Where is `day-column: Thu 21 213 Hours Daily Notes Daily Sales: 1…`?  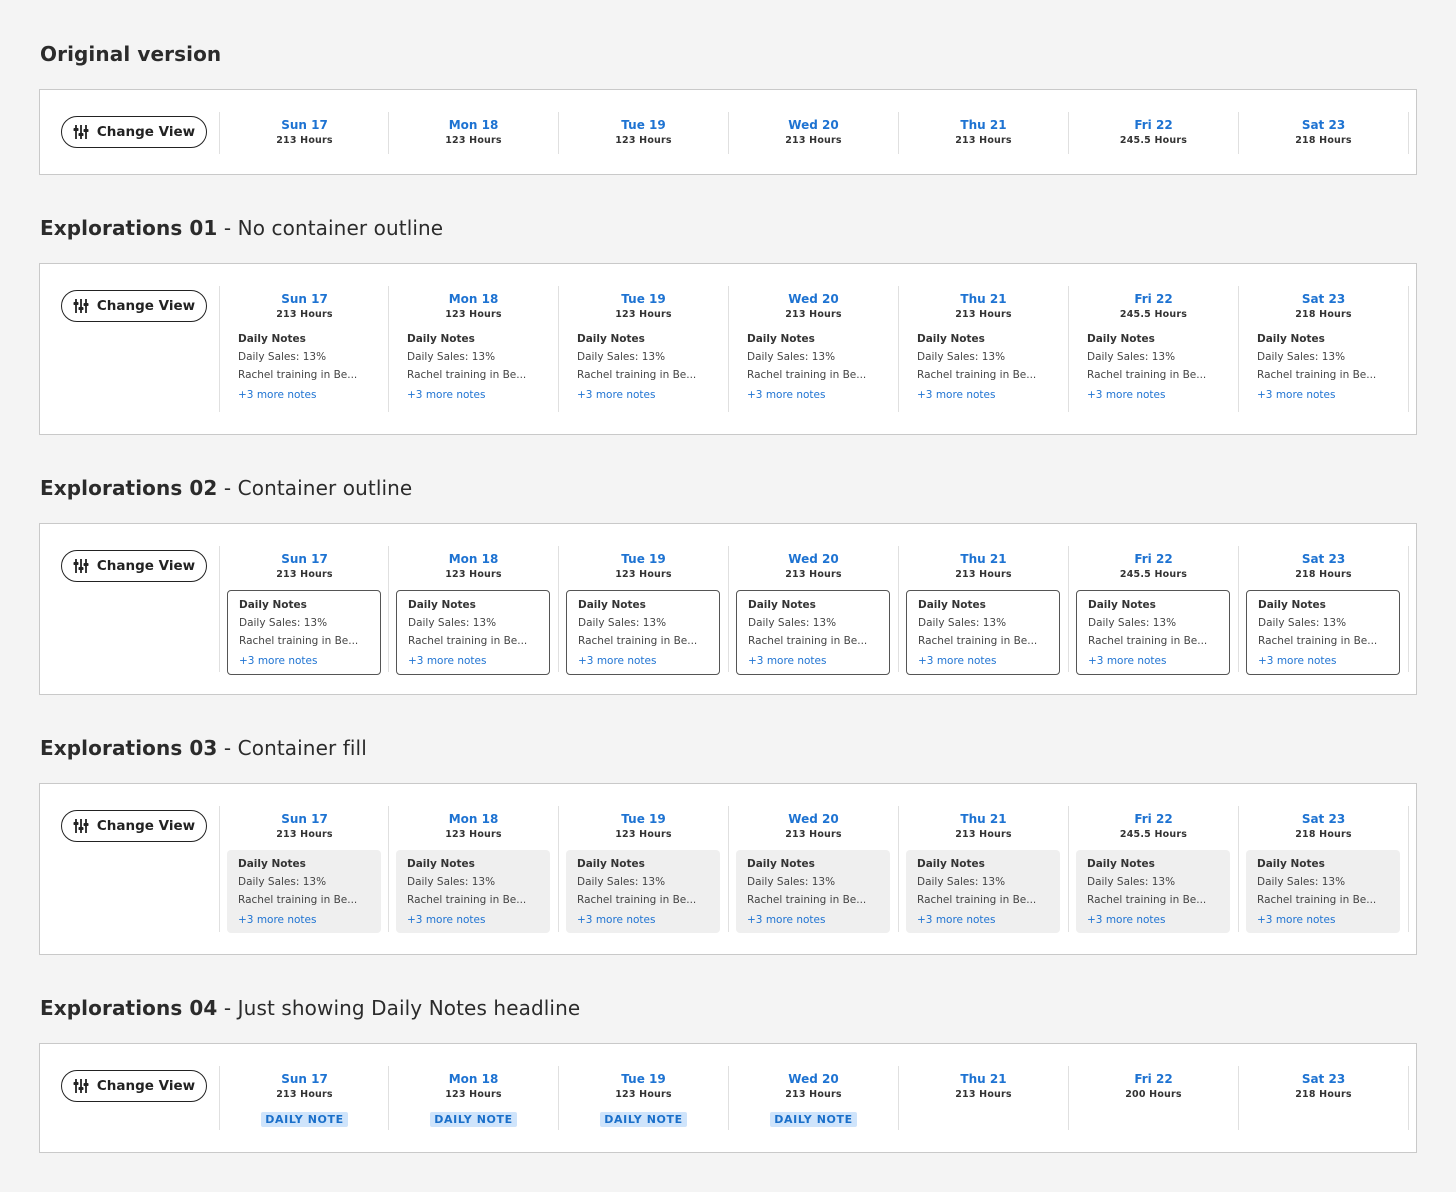 day-column: Thu 21 213 Hours Daily Notes Daily Sales: 1… is located at coordinates (983, 869).